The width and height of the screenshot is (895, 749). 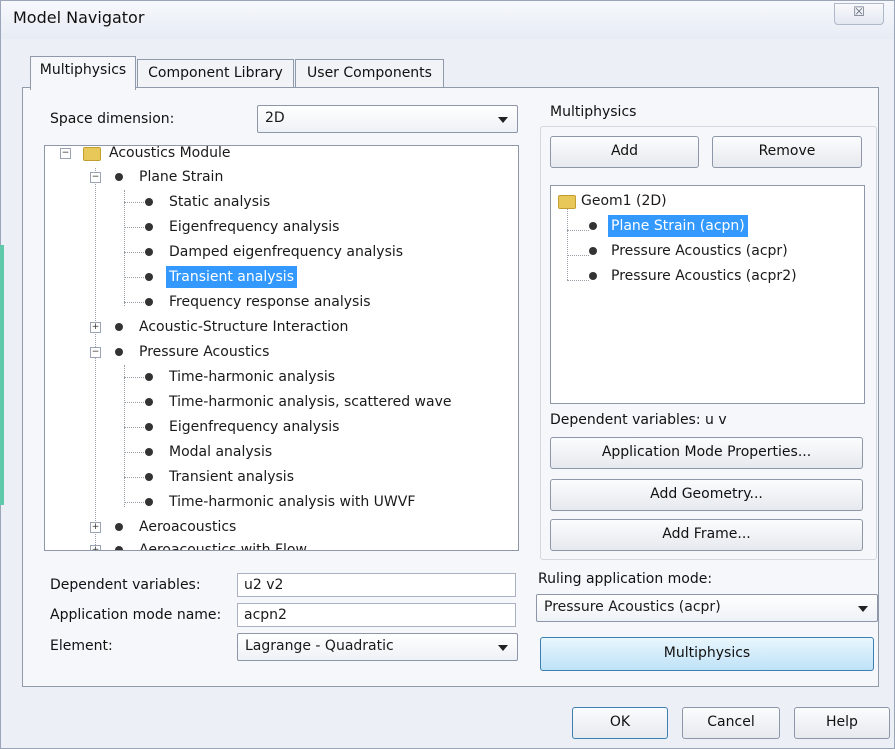 What do you see at coordinates (707, 654) in the screenshot?
I see `multiphysics-button: Multiphysics` at bounding box center [707, 654].